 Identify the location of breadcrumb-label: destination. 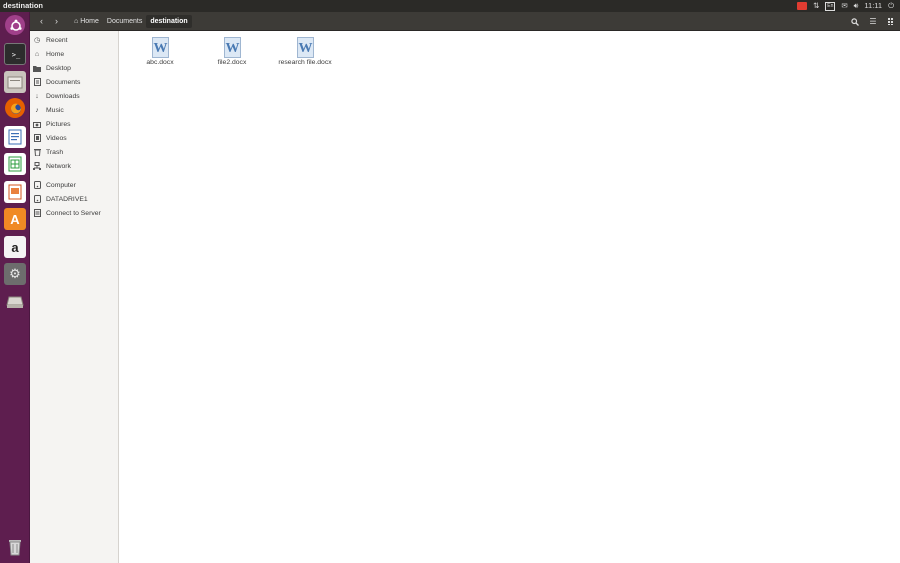
(169, 21).